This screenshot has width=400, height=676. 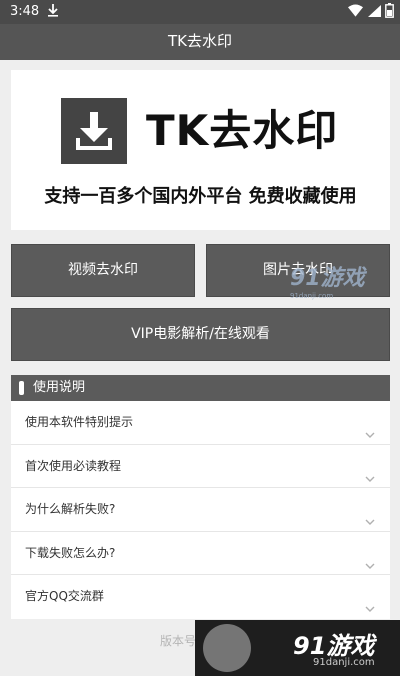 What do you see at coordinates (64, 596) in the screenshot?
I see `usage-item-label: 官方QQ交流群` at bounding box center [64, 596].